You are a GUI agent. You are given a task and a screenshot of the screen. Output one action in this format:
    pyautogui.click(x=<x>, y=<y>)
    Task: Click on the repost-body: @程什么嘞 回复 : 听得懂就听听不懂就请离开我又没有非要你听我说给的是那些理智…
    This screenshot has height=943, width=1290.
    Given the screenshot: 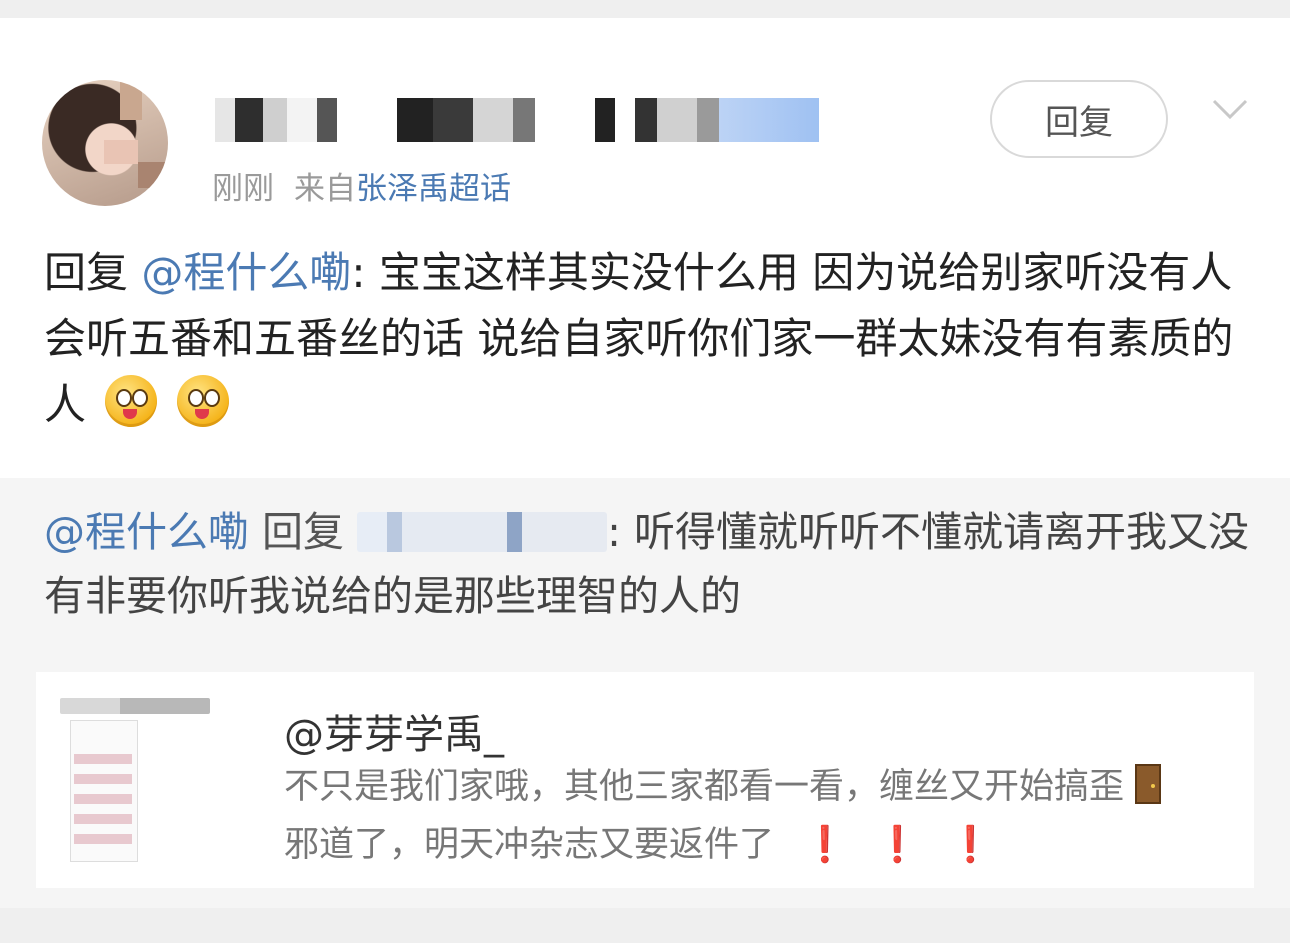 What is the action you would take?
    pyautogui.click(x=649, y=564)
    